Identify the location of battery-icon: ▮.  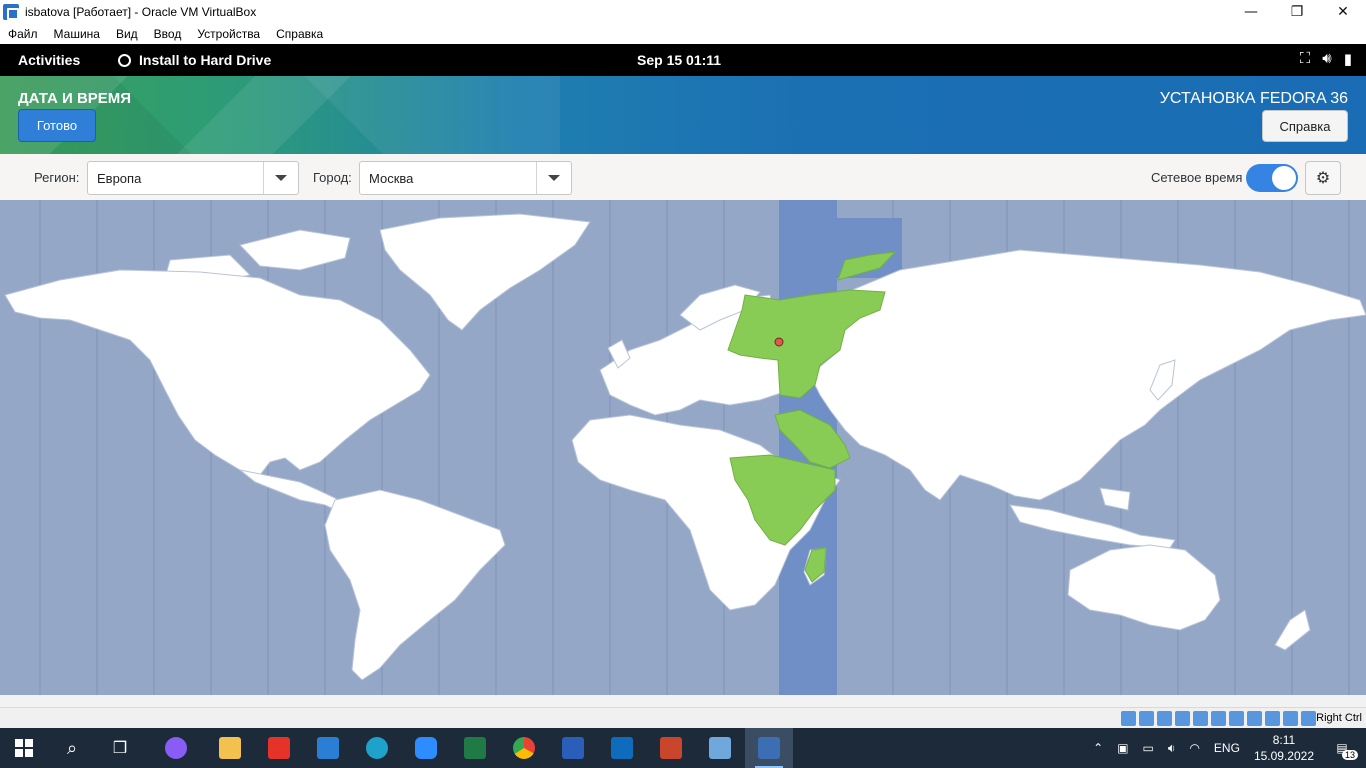
(1348, 59).